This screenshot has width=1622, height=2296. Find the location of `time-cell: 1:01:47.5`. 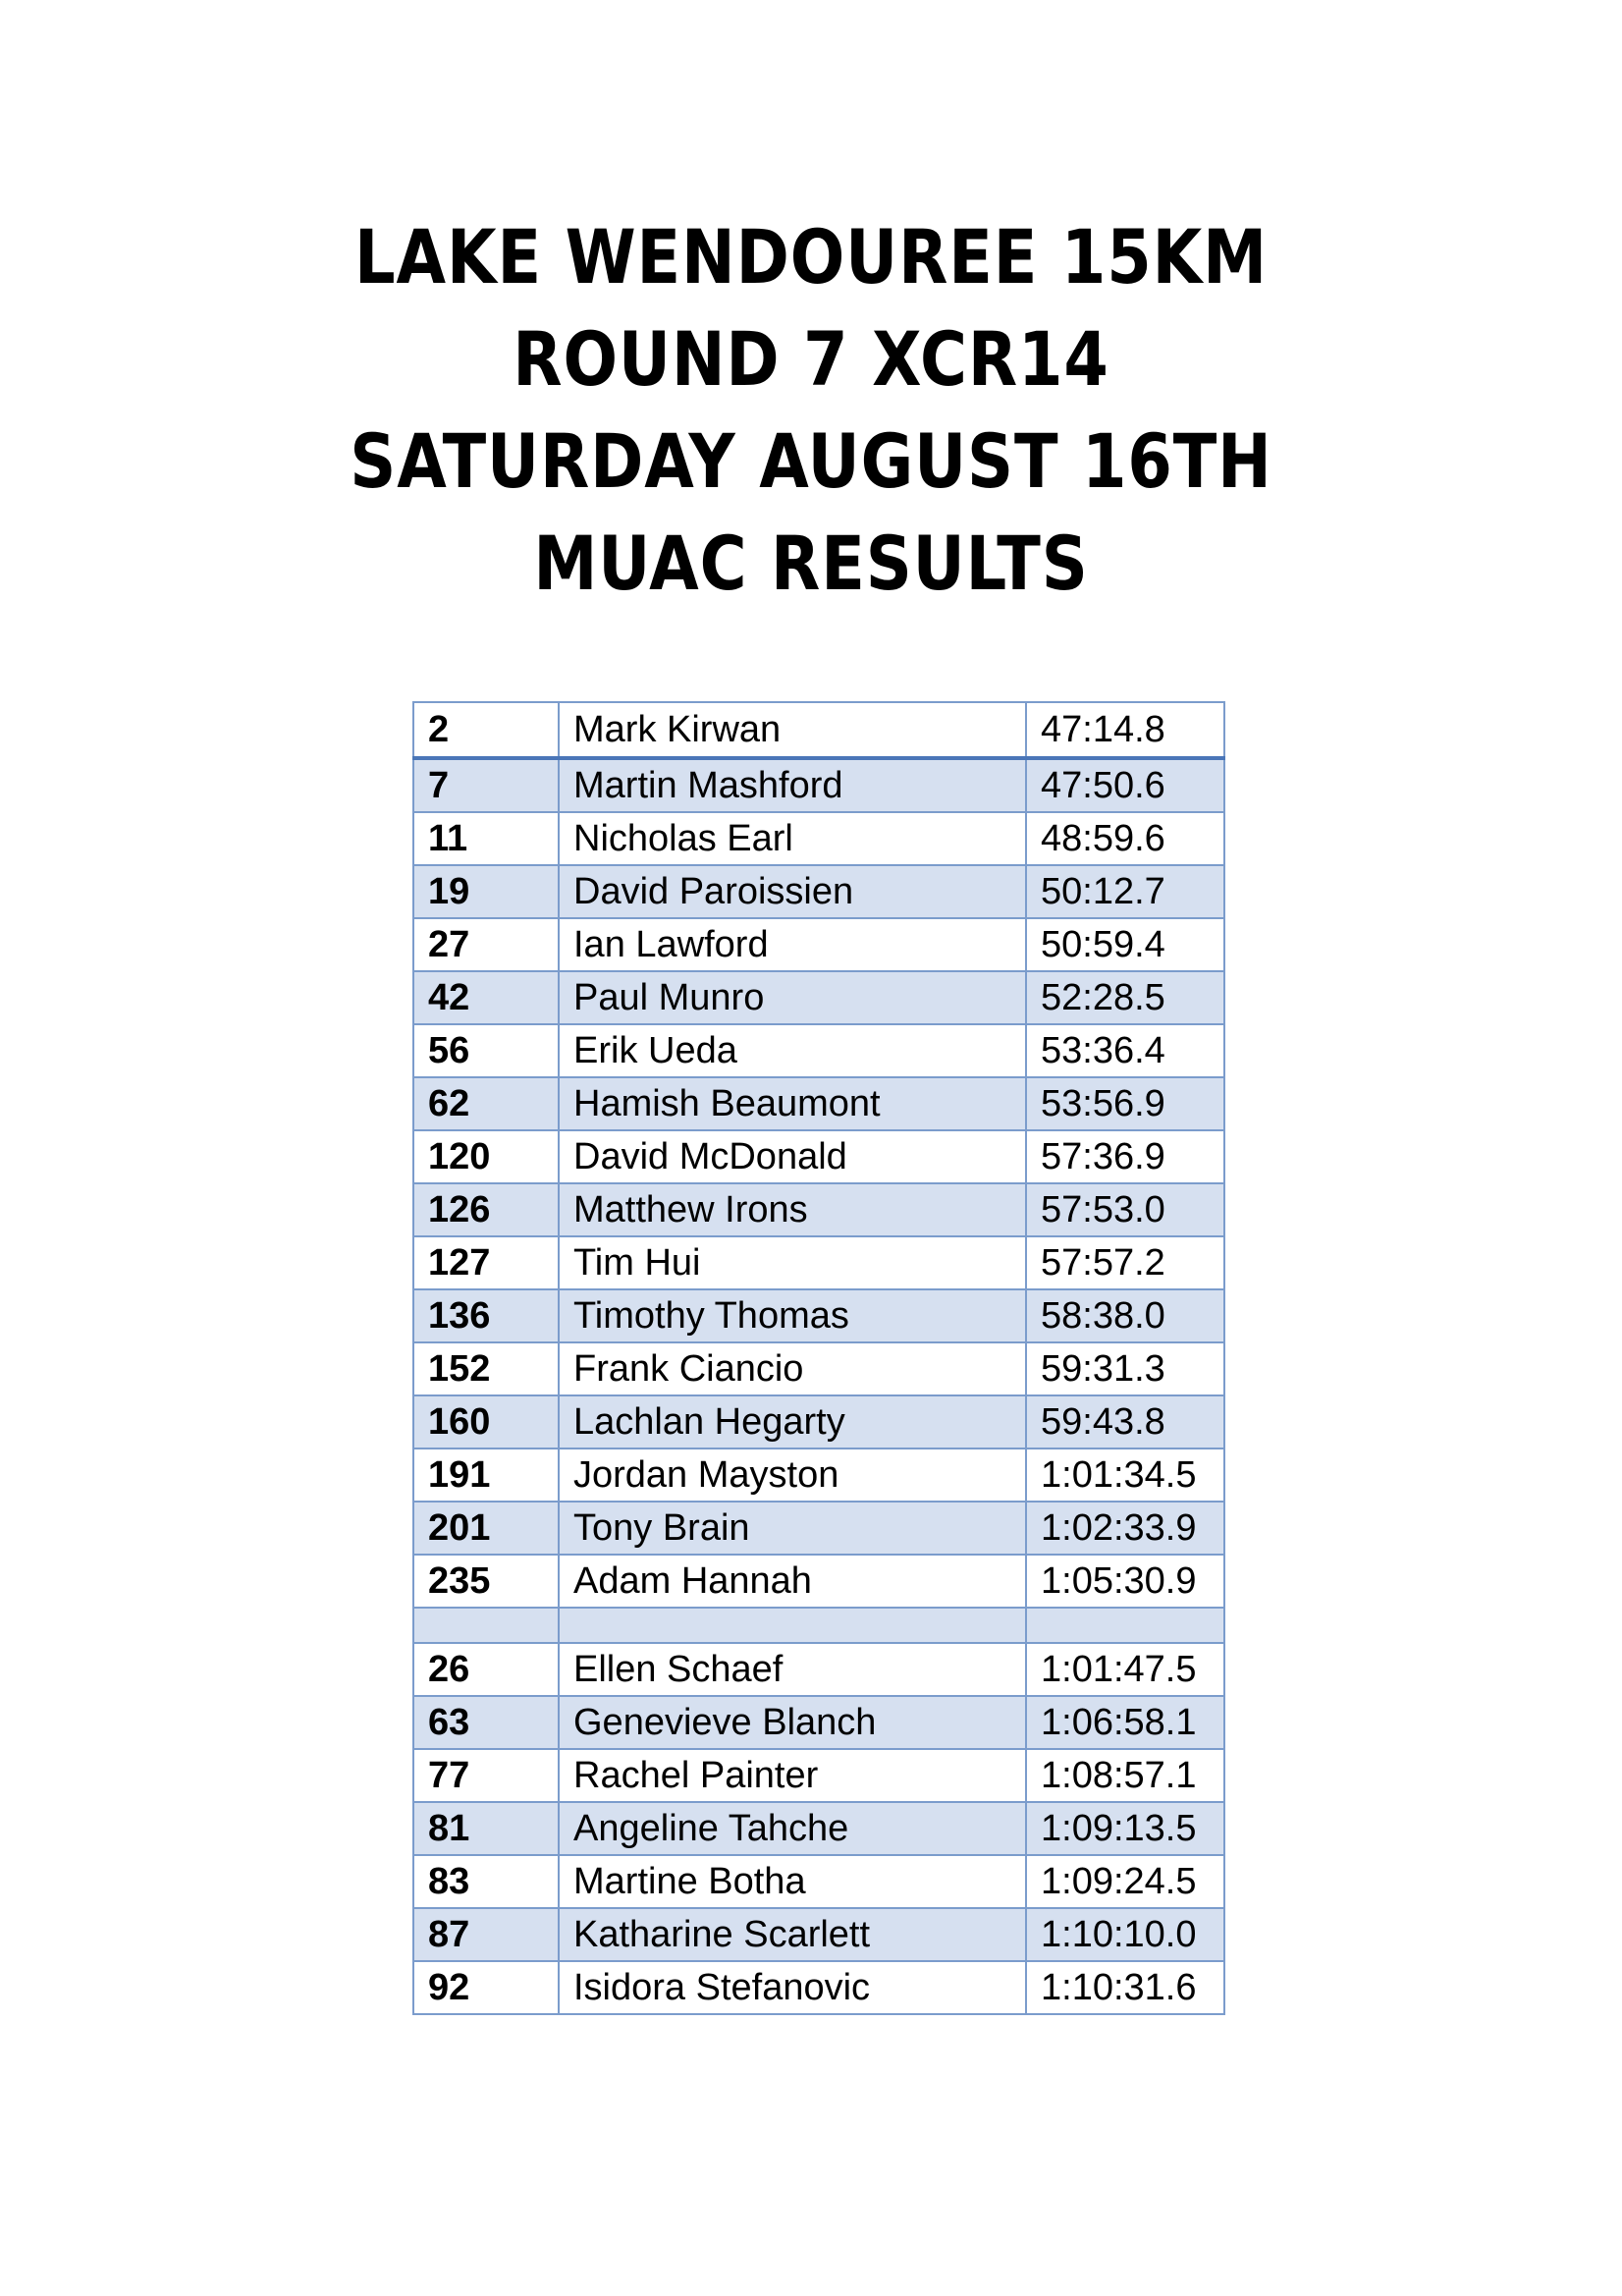

time-cell: 1:01:47.5 is located at coordinates (1125, 1669).